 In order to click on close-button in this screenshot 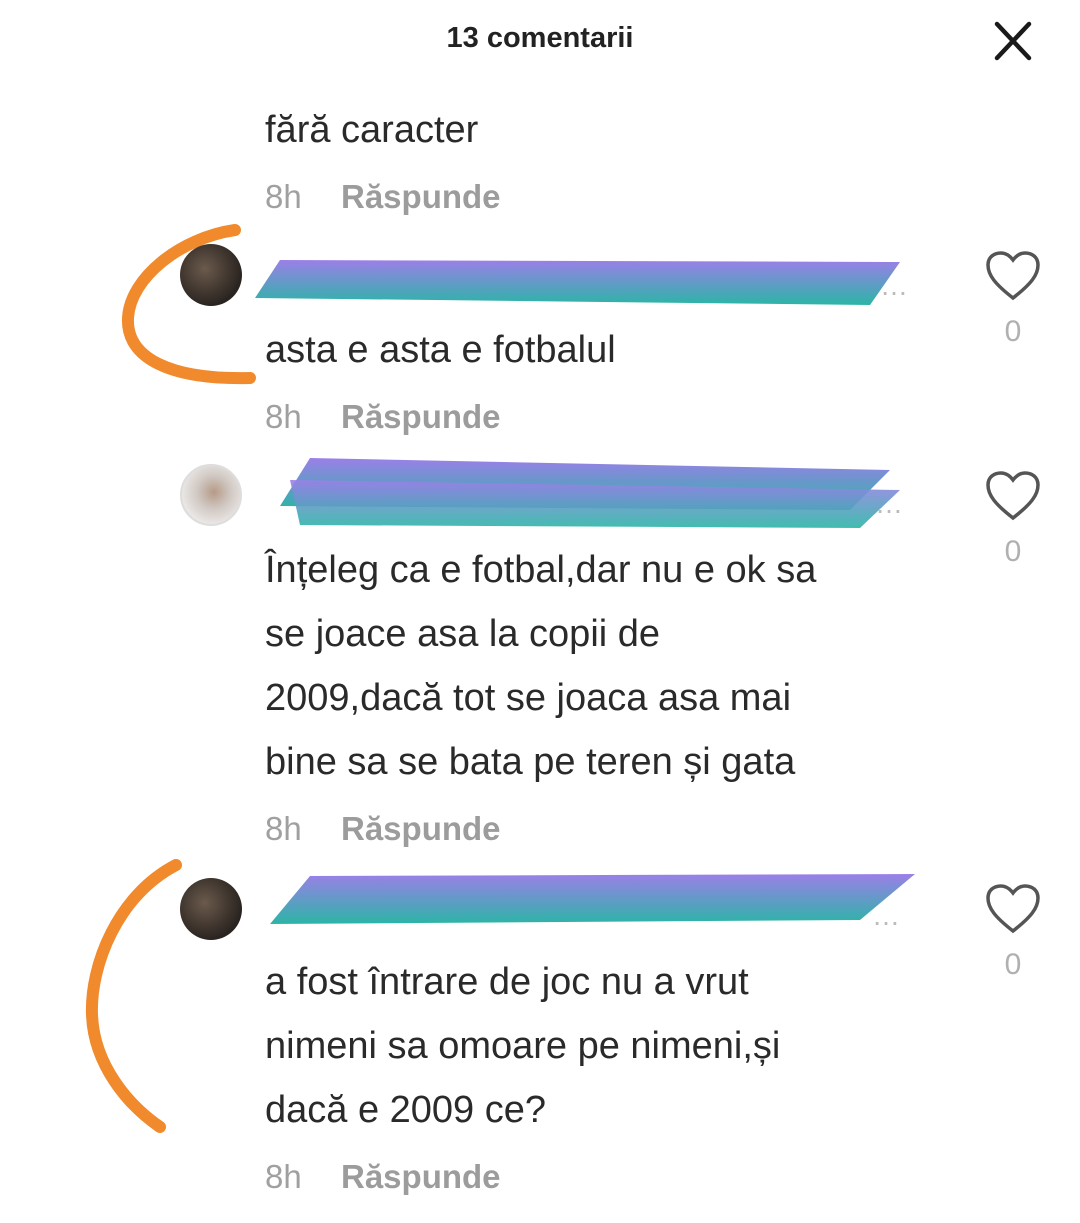, I will do `click(1013, 42)`.